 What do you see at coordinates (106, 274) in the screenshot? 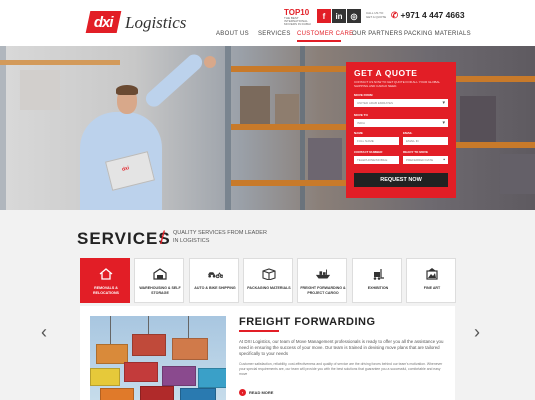
I see `house-icon` at bounding box center [106, 274].